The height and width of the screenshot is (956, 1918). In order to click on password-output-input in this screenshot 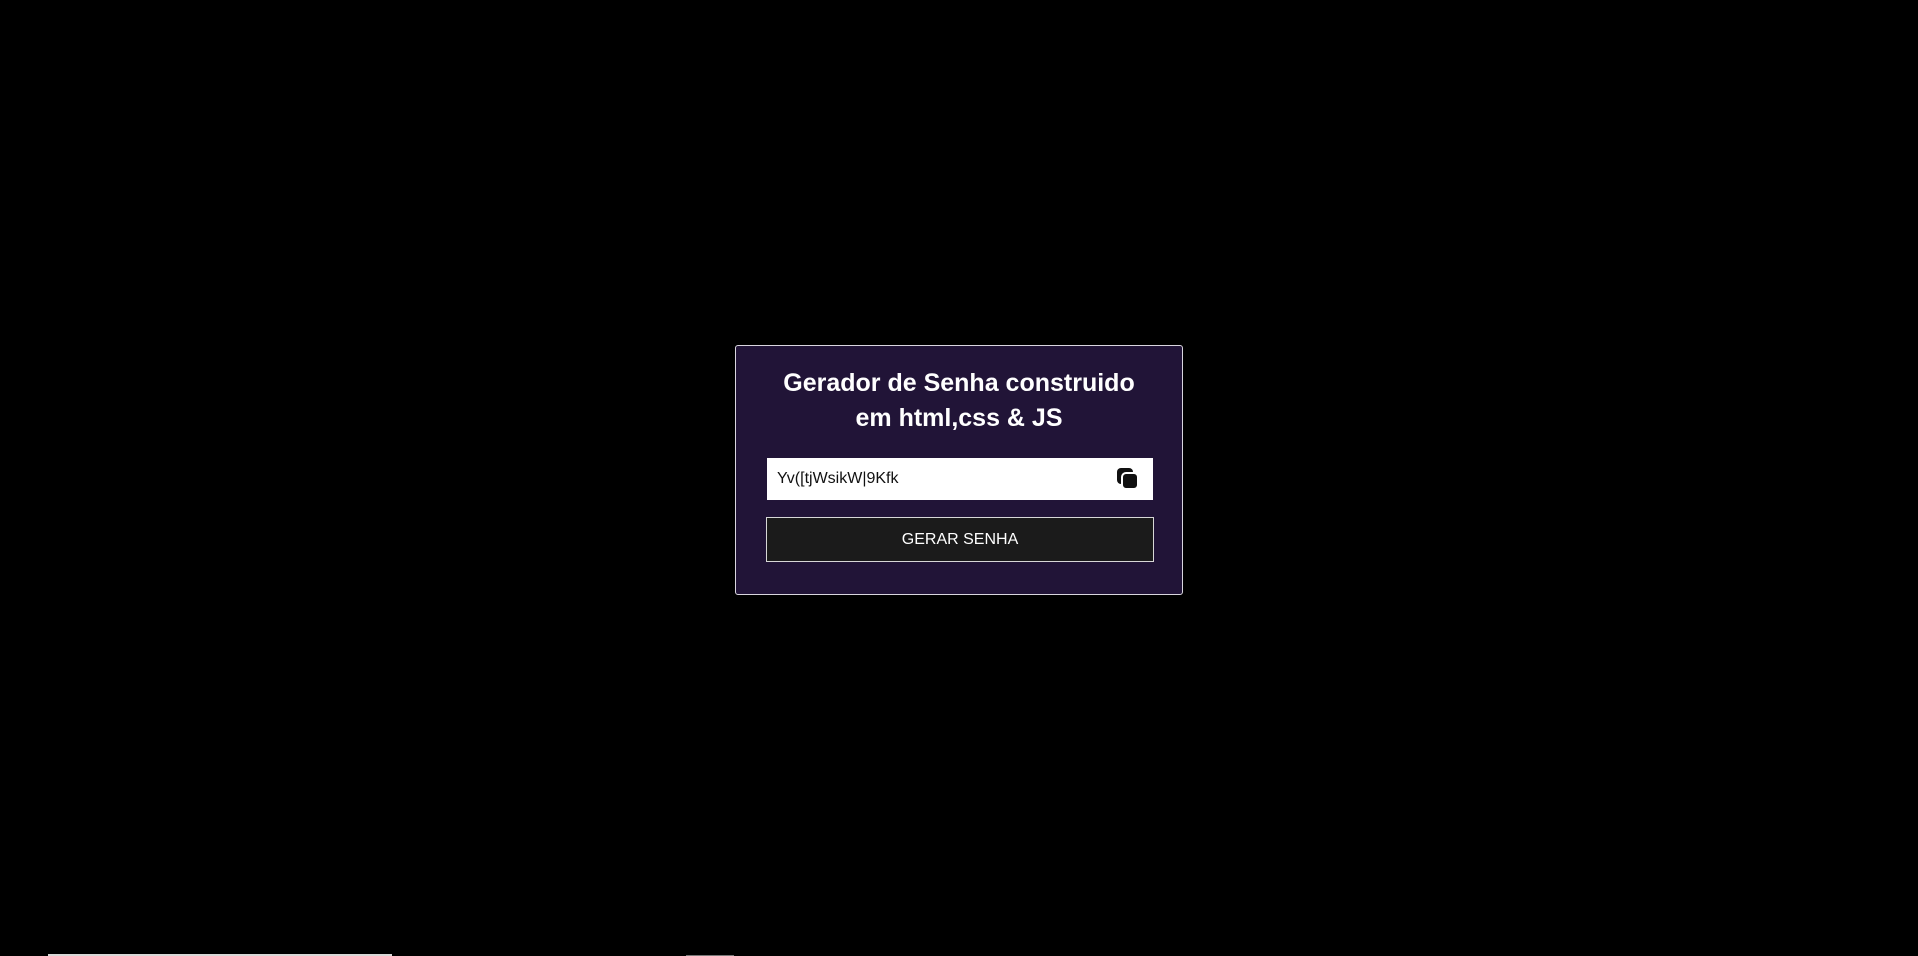, I will do `click(937, 479)`.